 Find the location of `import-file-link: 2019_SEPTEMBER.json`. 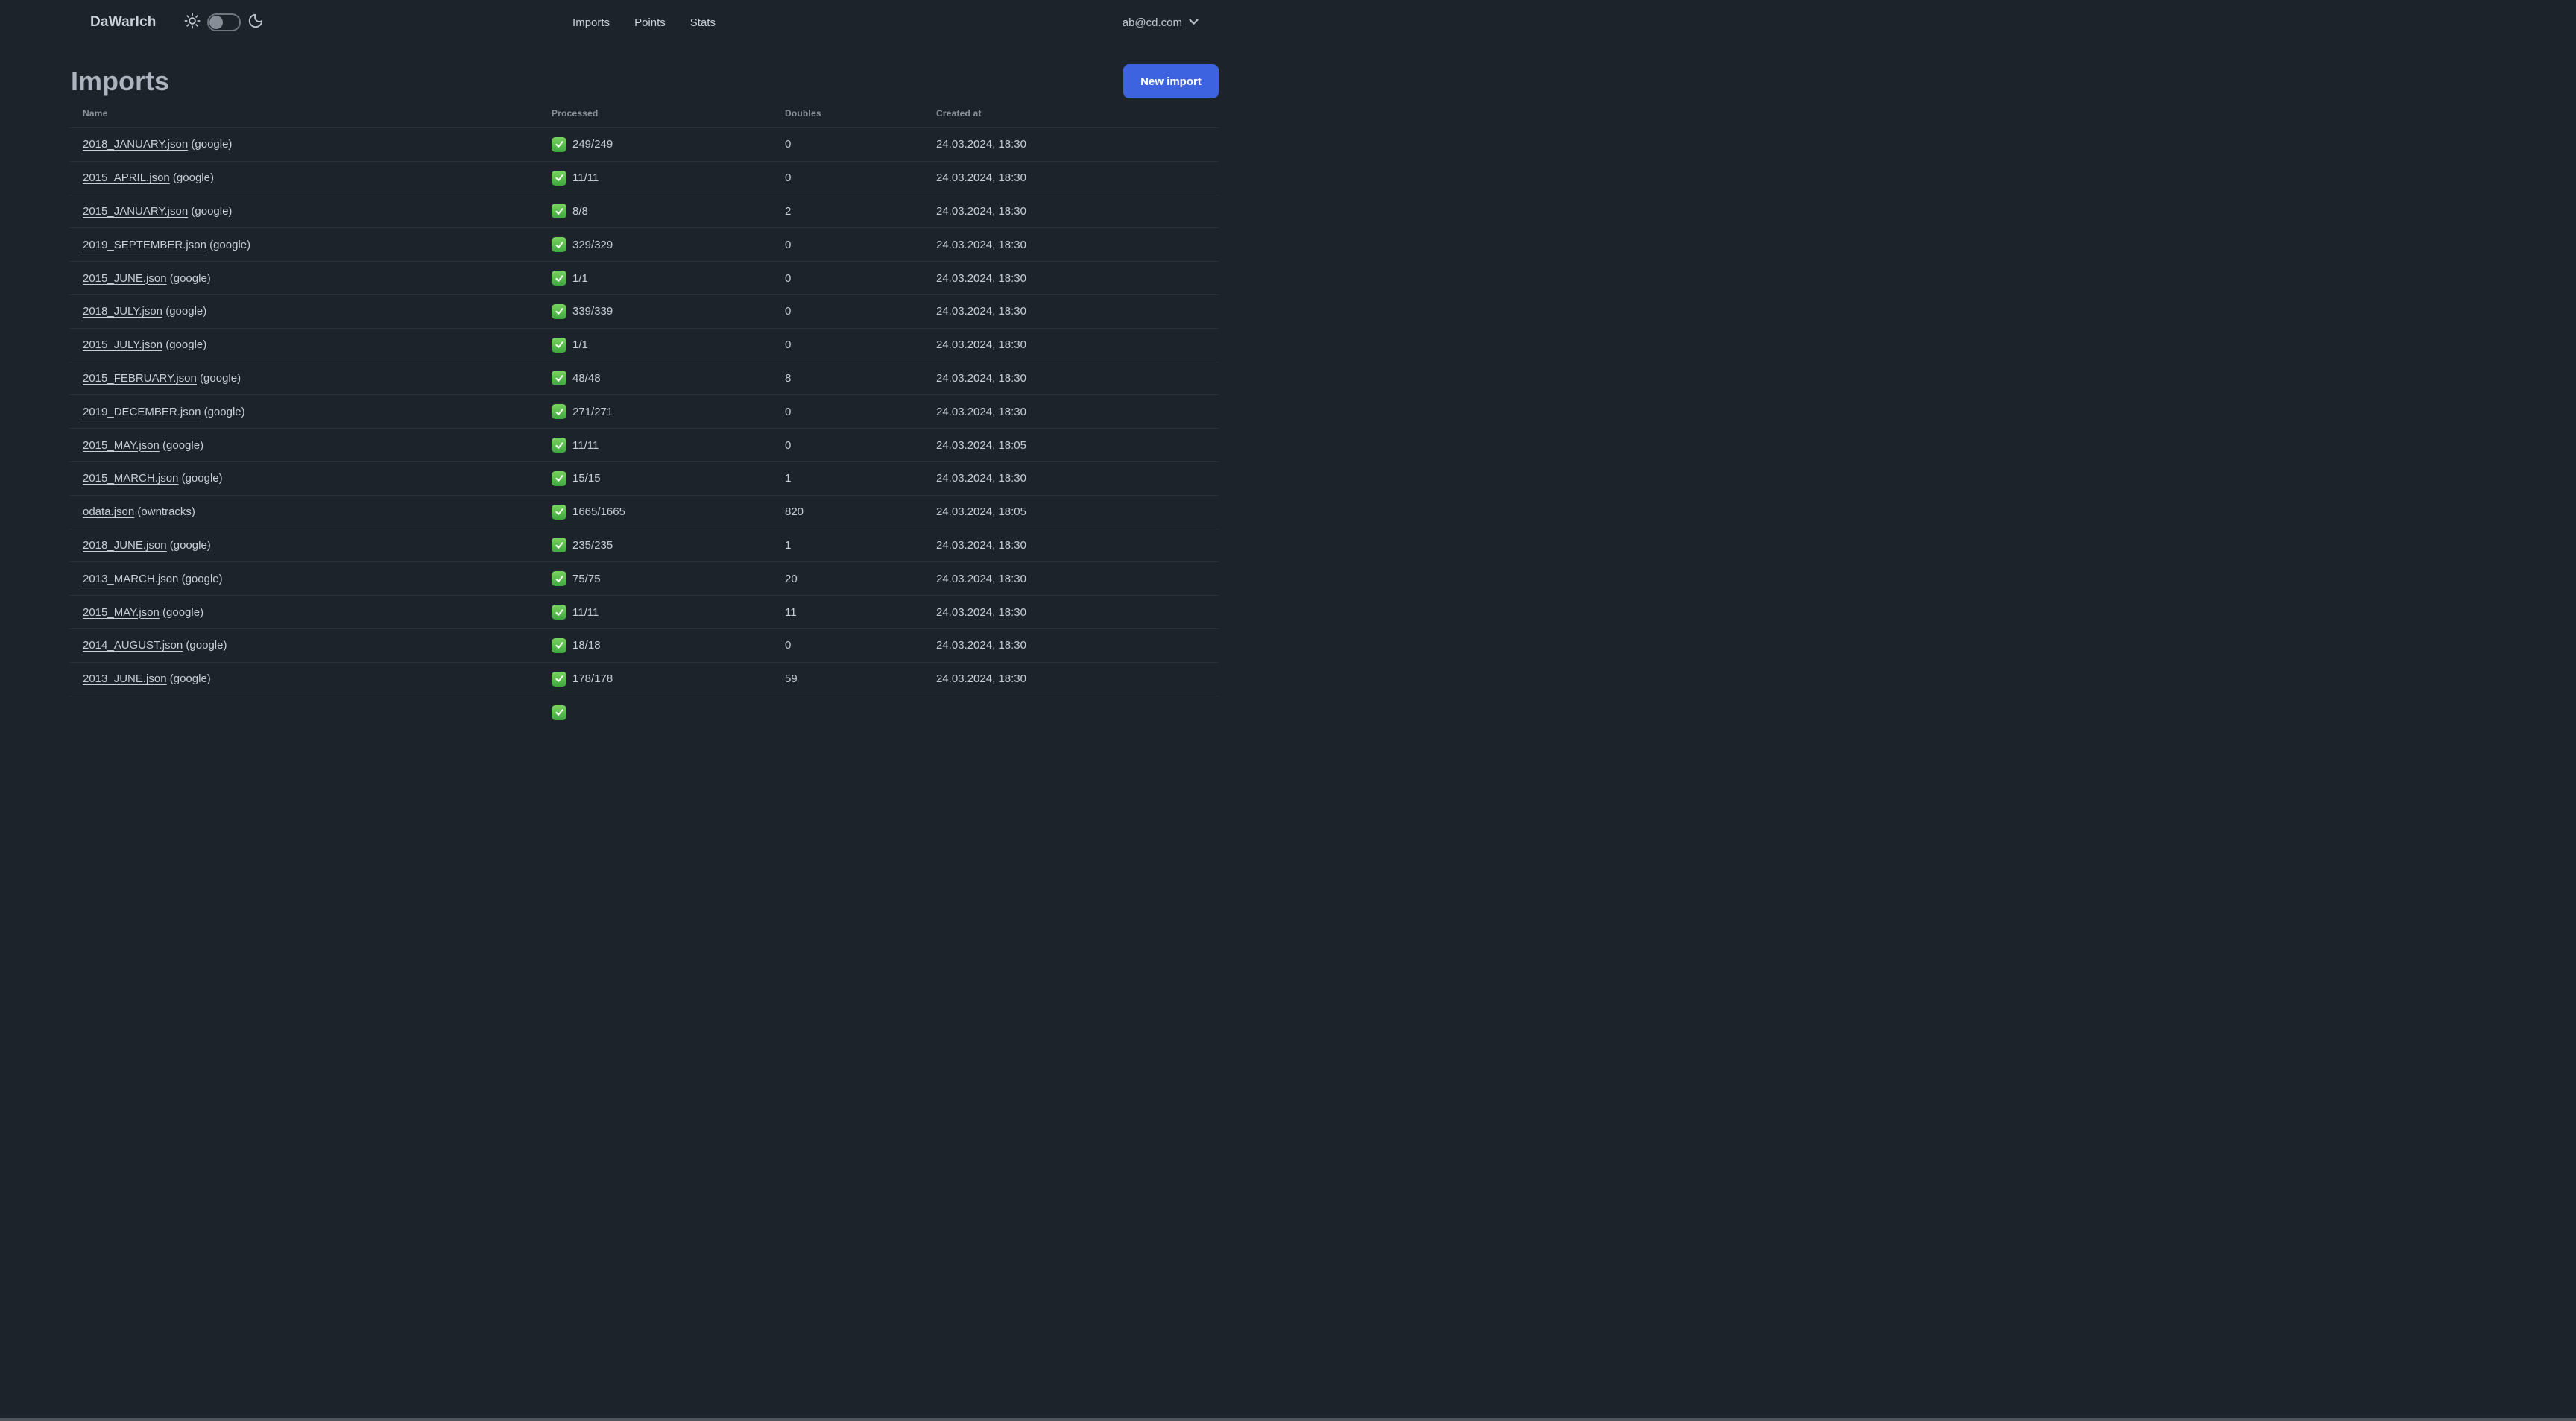

import-file-link: 2019_SEPTEMBER.json is located at coordinates (144, 245).